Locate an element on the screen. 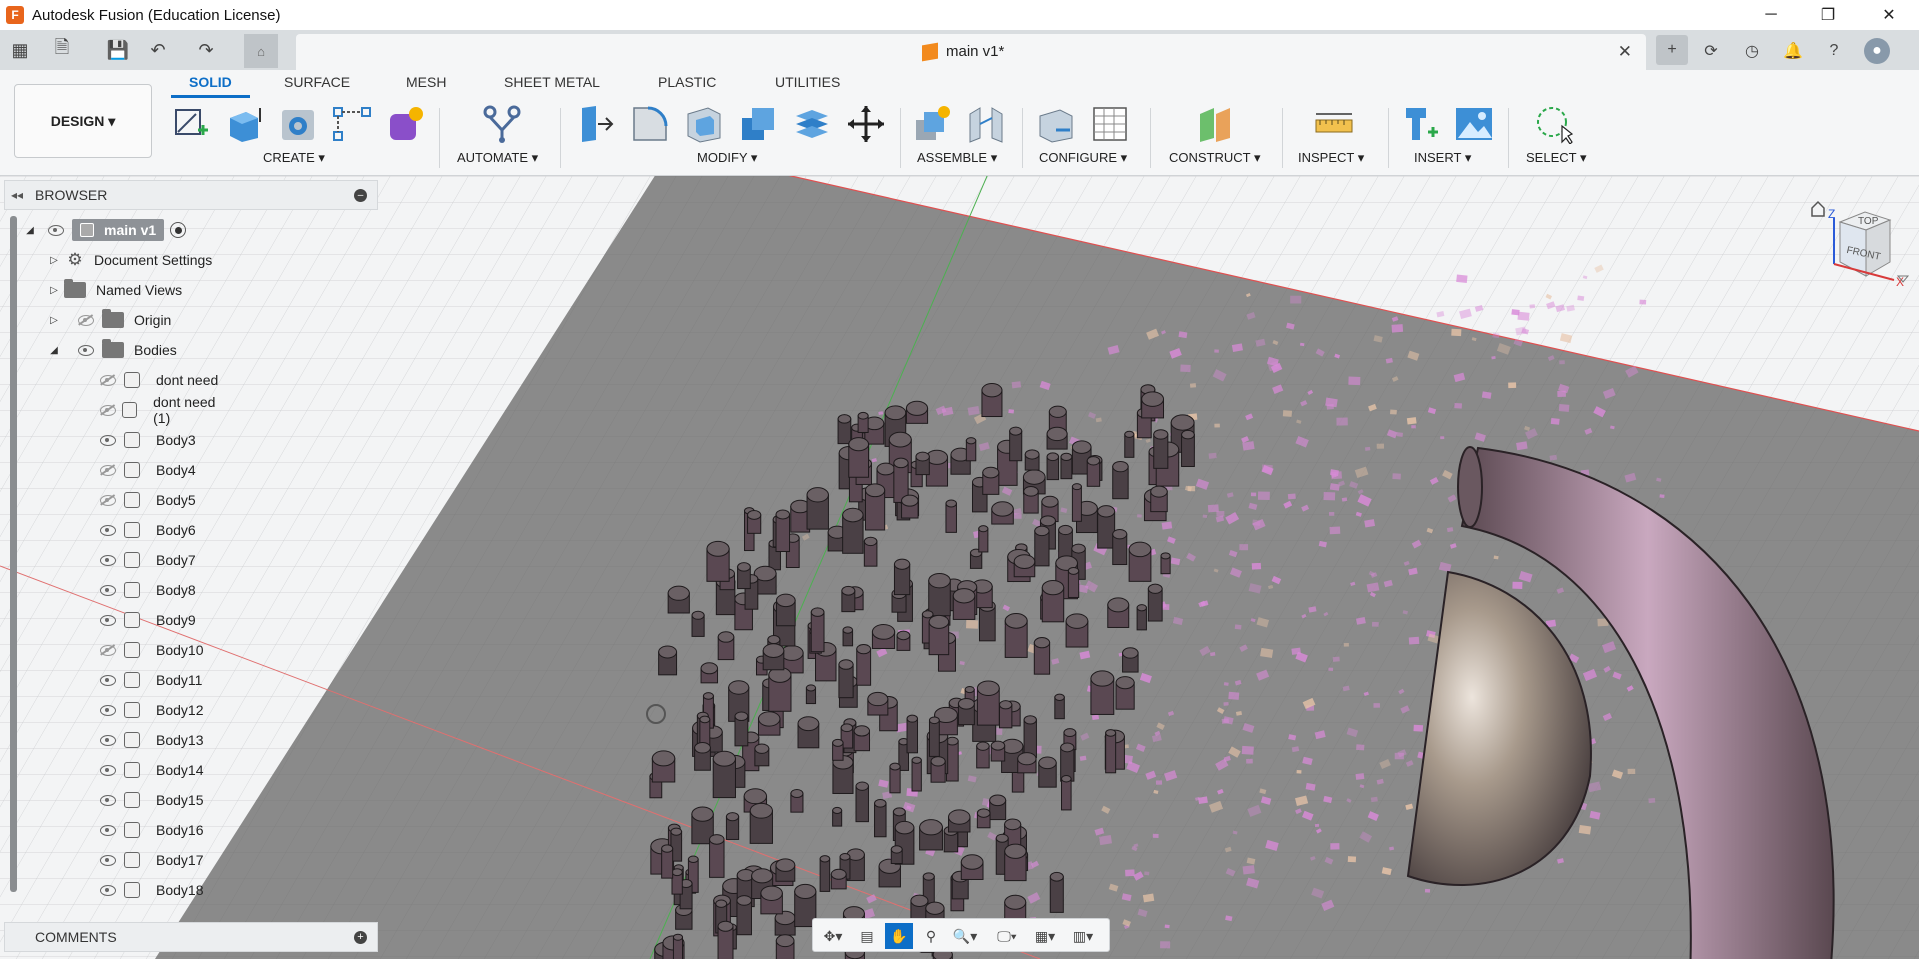 This screenshot has width=1919, height=959. user-avatar: ● is located at coordinates (1877, 51).